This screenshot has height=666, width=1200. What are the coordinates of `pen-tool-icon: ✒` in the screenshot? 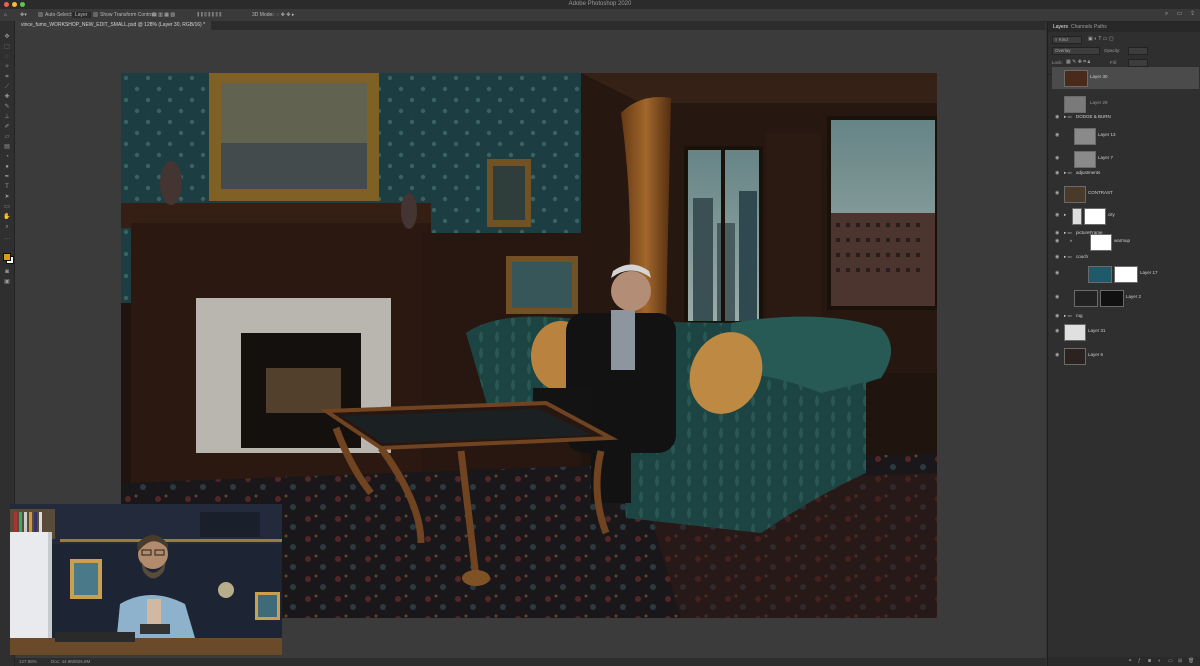 It's located at (7, 177).